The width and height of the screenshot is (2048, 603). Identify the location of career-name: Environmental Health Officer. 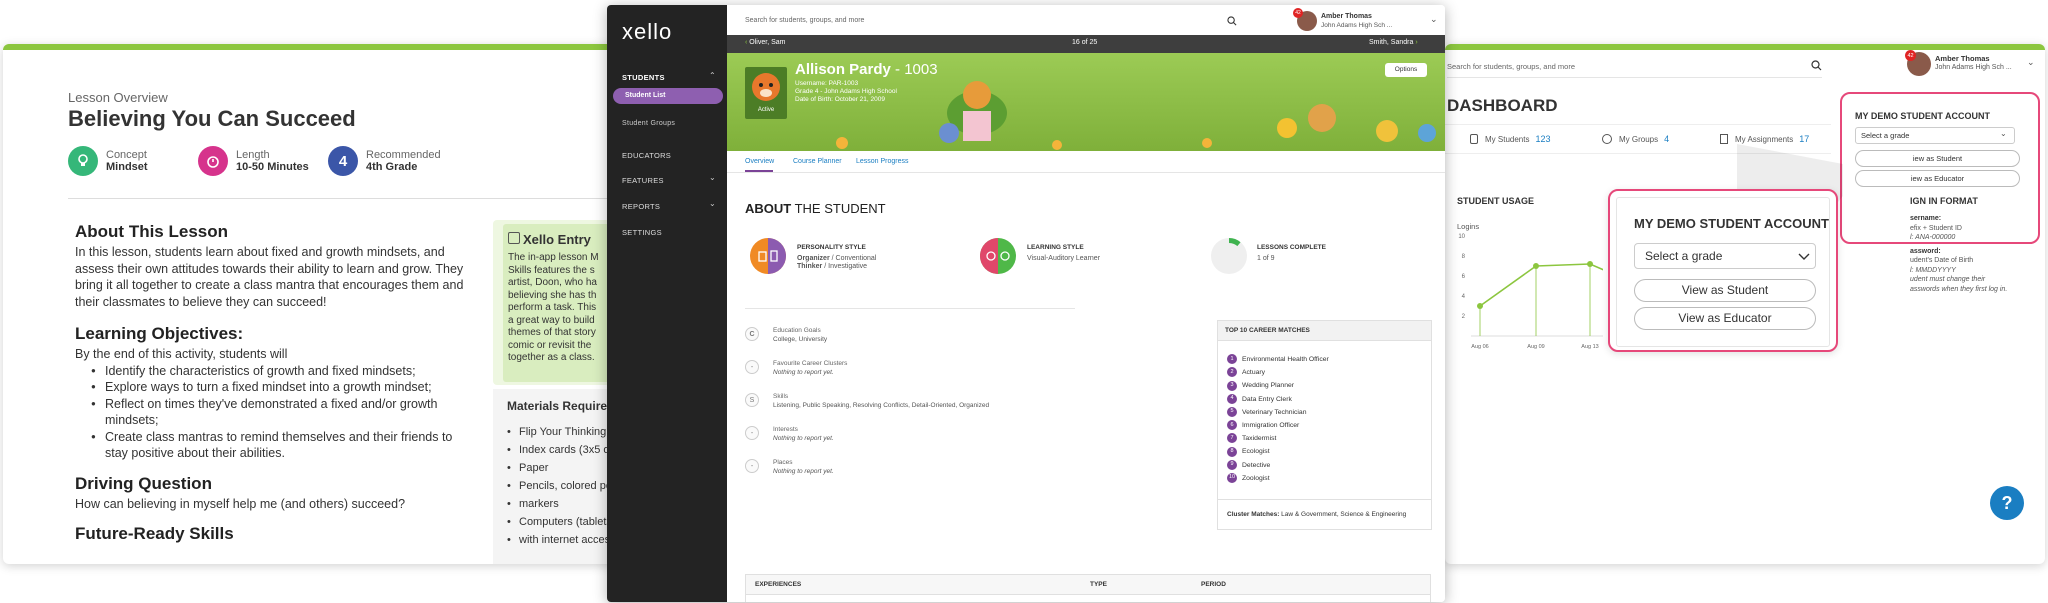
(1285, 359).